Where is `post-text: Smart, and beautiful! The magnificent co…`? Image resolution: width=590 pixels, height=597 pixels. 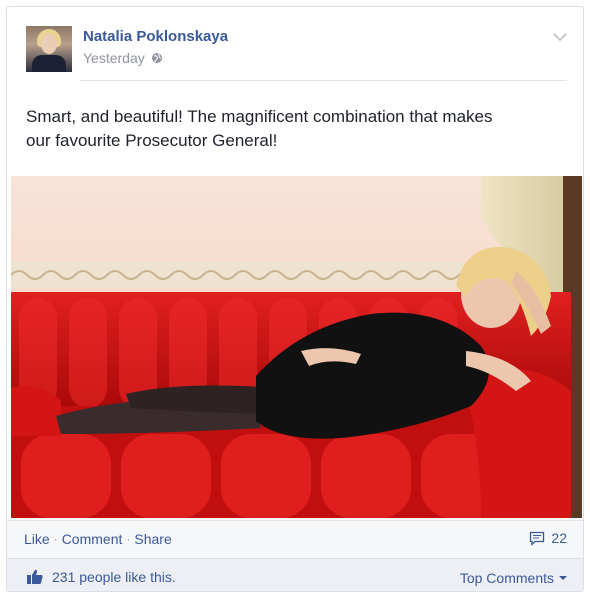
post-text: Smart, and beautiful! The magnificent co… is located at coordinates (291, 129).